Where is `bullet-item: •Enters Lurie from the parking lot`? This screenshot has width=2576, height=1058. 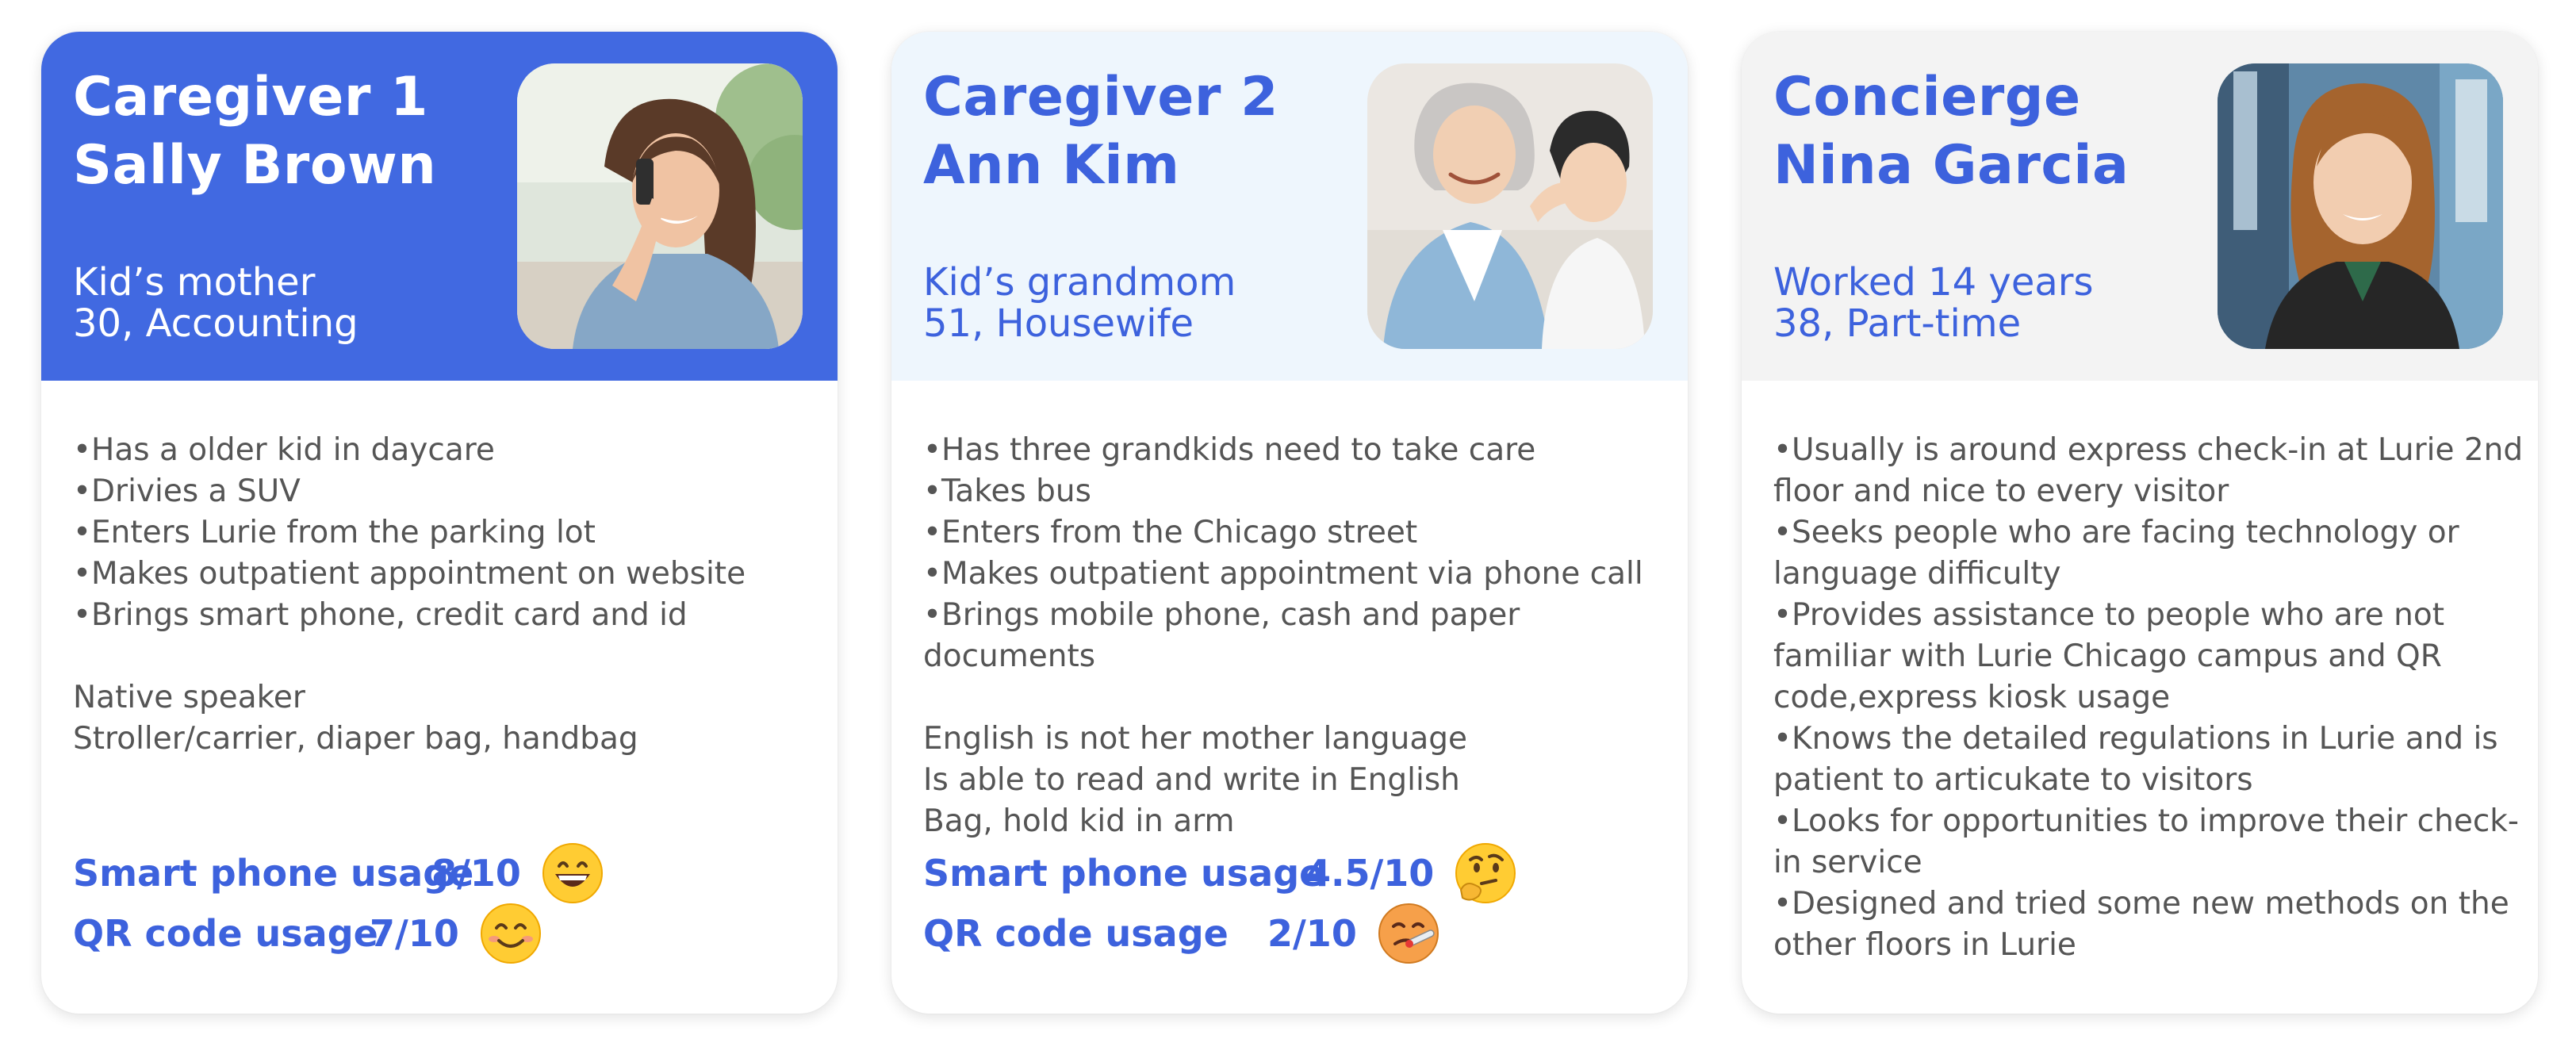
bullet-item: •Enters Lurie from the parking lot is located at coordinates (335, 532).